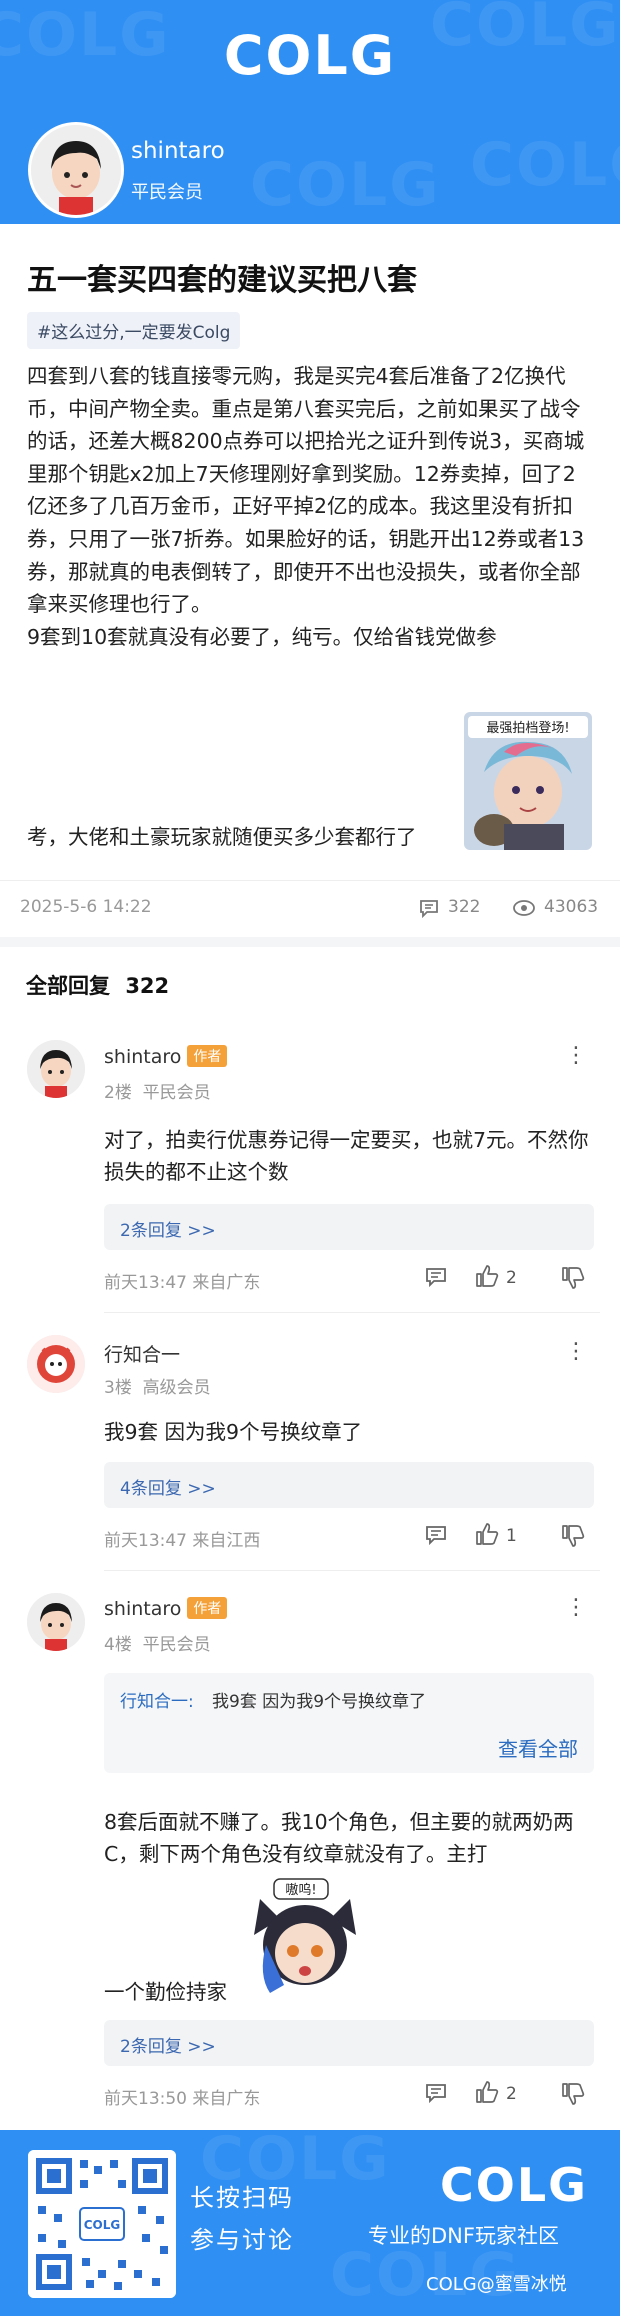 The image size is (620, 2316). I want to click on comment-text: 对了，拍卖行优惠券记得一定要买，也就7元。不然你损失的都不止这个数, so click(346, 1156).